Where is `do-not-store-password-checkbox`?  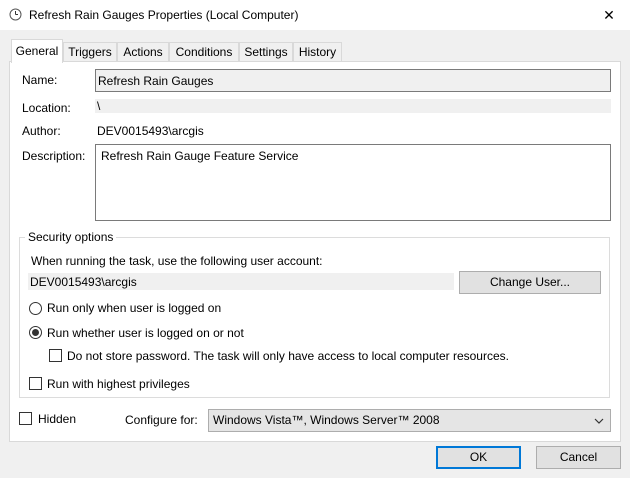
do-not-store-password-checkbox is located at coordinates (55, 355).